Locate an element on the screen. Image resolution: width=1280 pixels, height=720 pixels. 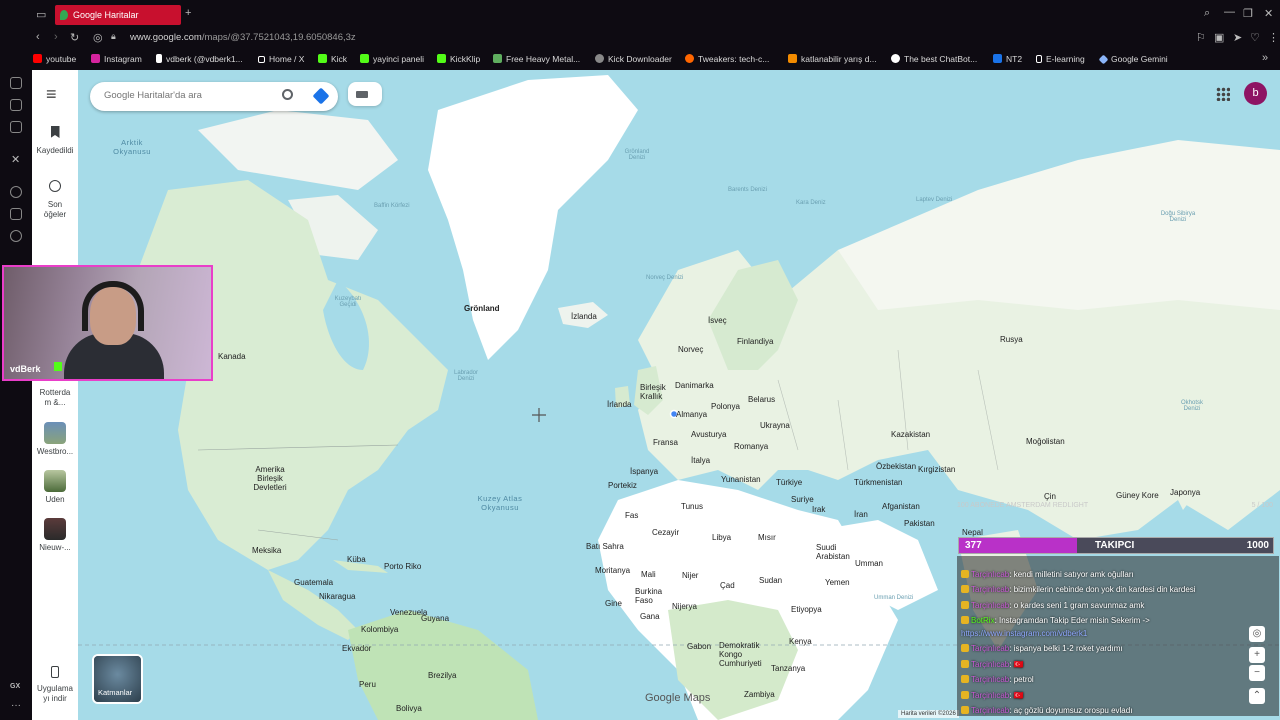
label-ekvador: Ekvador is located at coordinates (357, 648).